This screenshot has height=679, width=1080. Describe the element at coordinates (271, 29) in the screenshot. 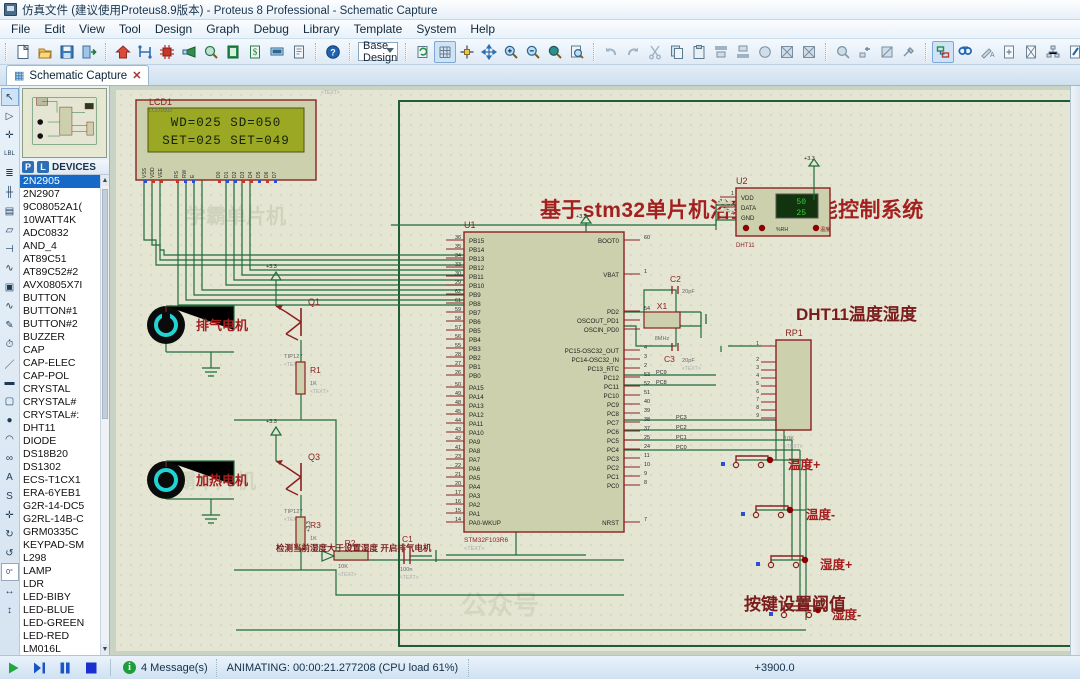

I see `menu-debug: Debug` at that location.